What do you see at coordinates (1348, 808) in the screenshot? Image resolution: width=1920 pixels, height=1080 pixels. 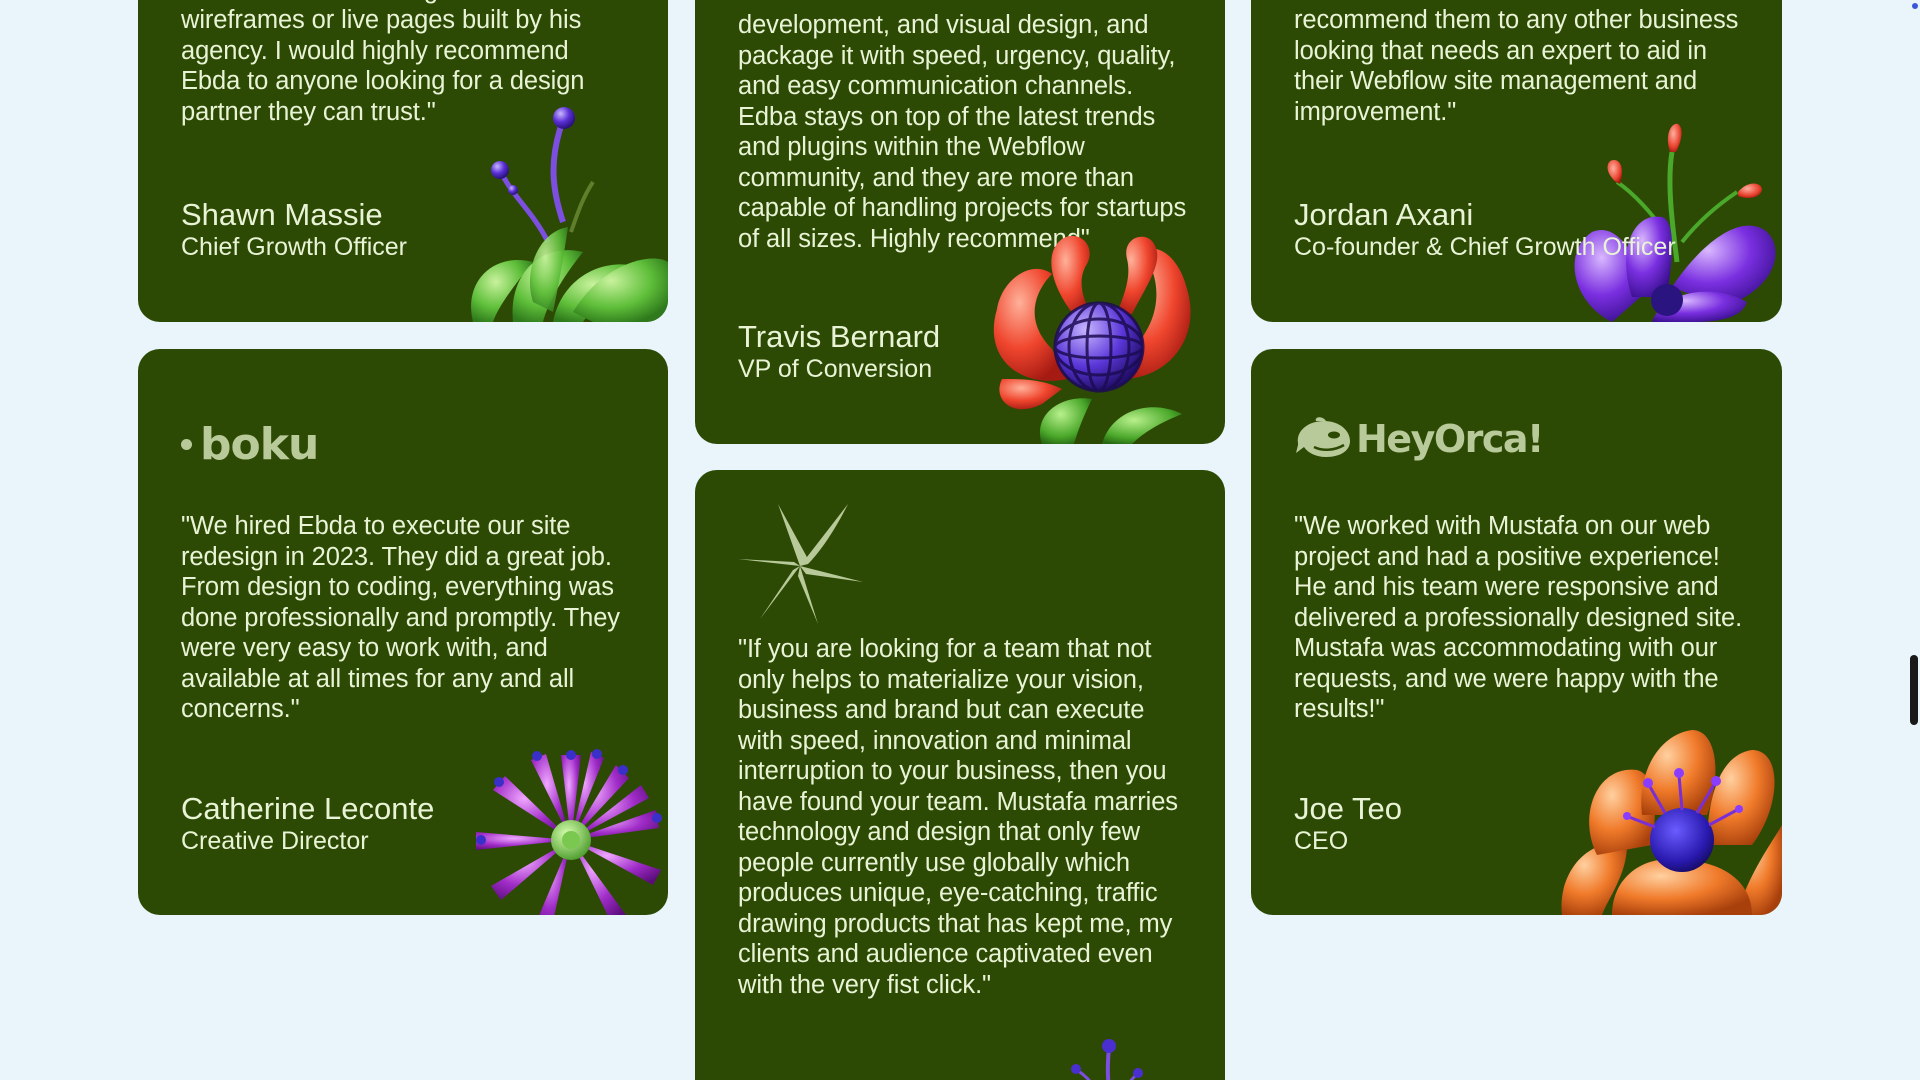 I see `author-name: Joe Teo` at bounding box center [1348, 808].